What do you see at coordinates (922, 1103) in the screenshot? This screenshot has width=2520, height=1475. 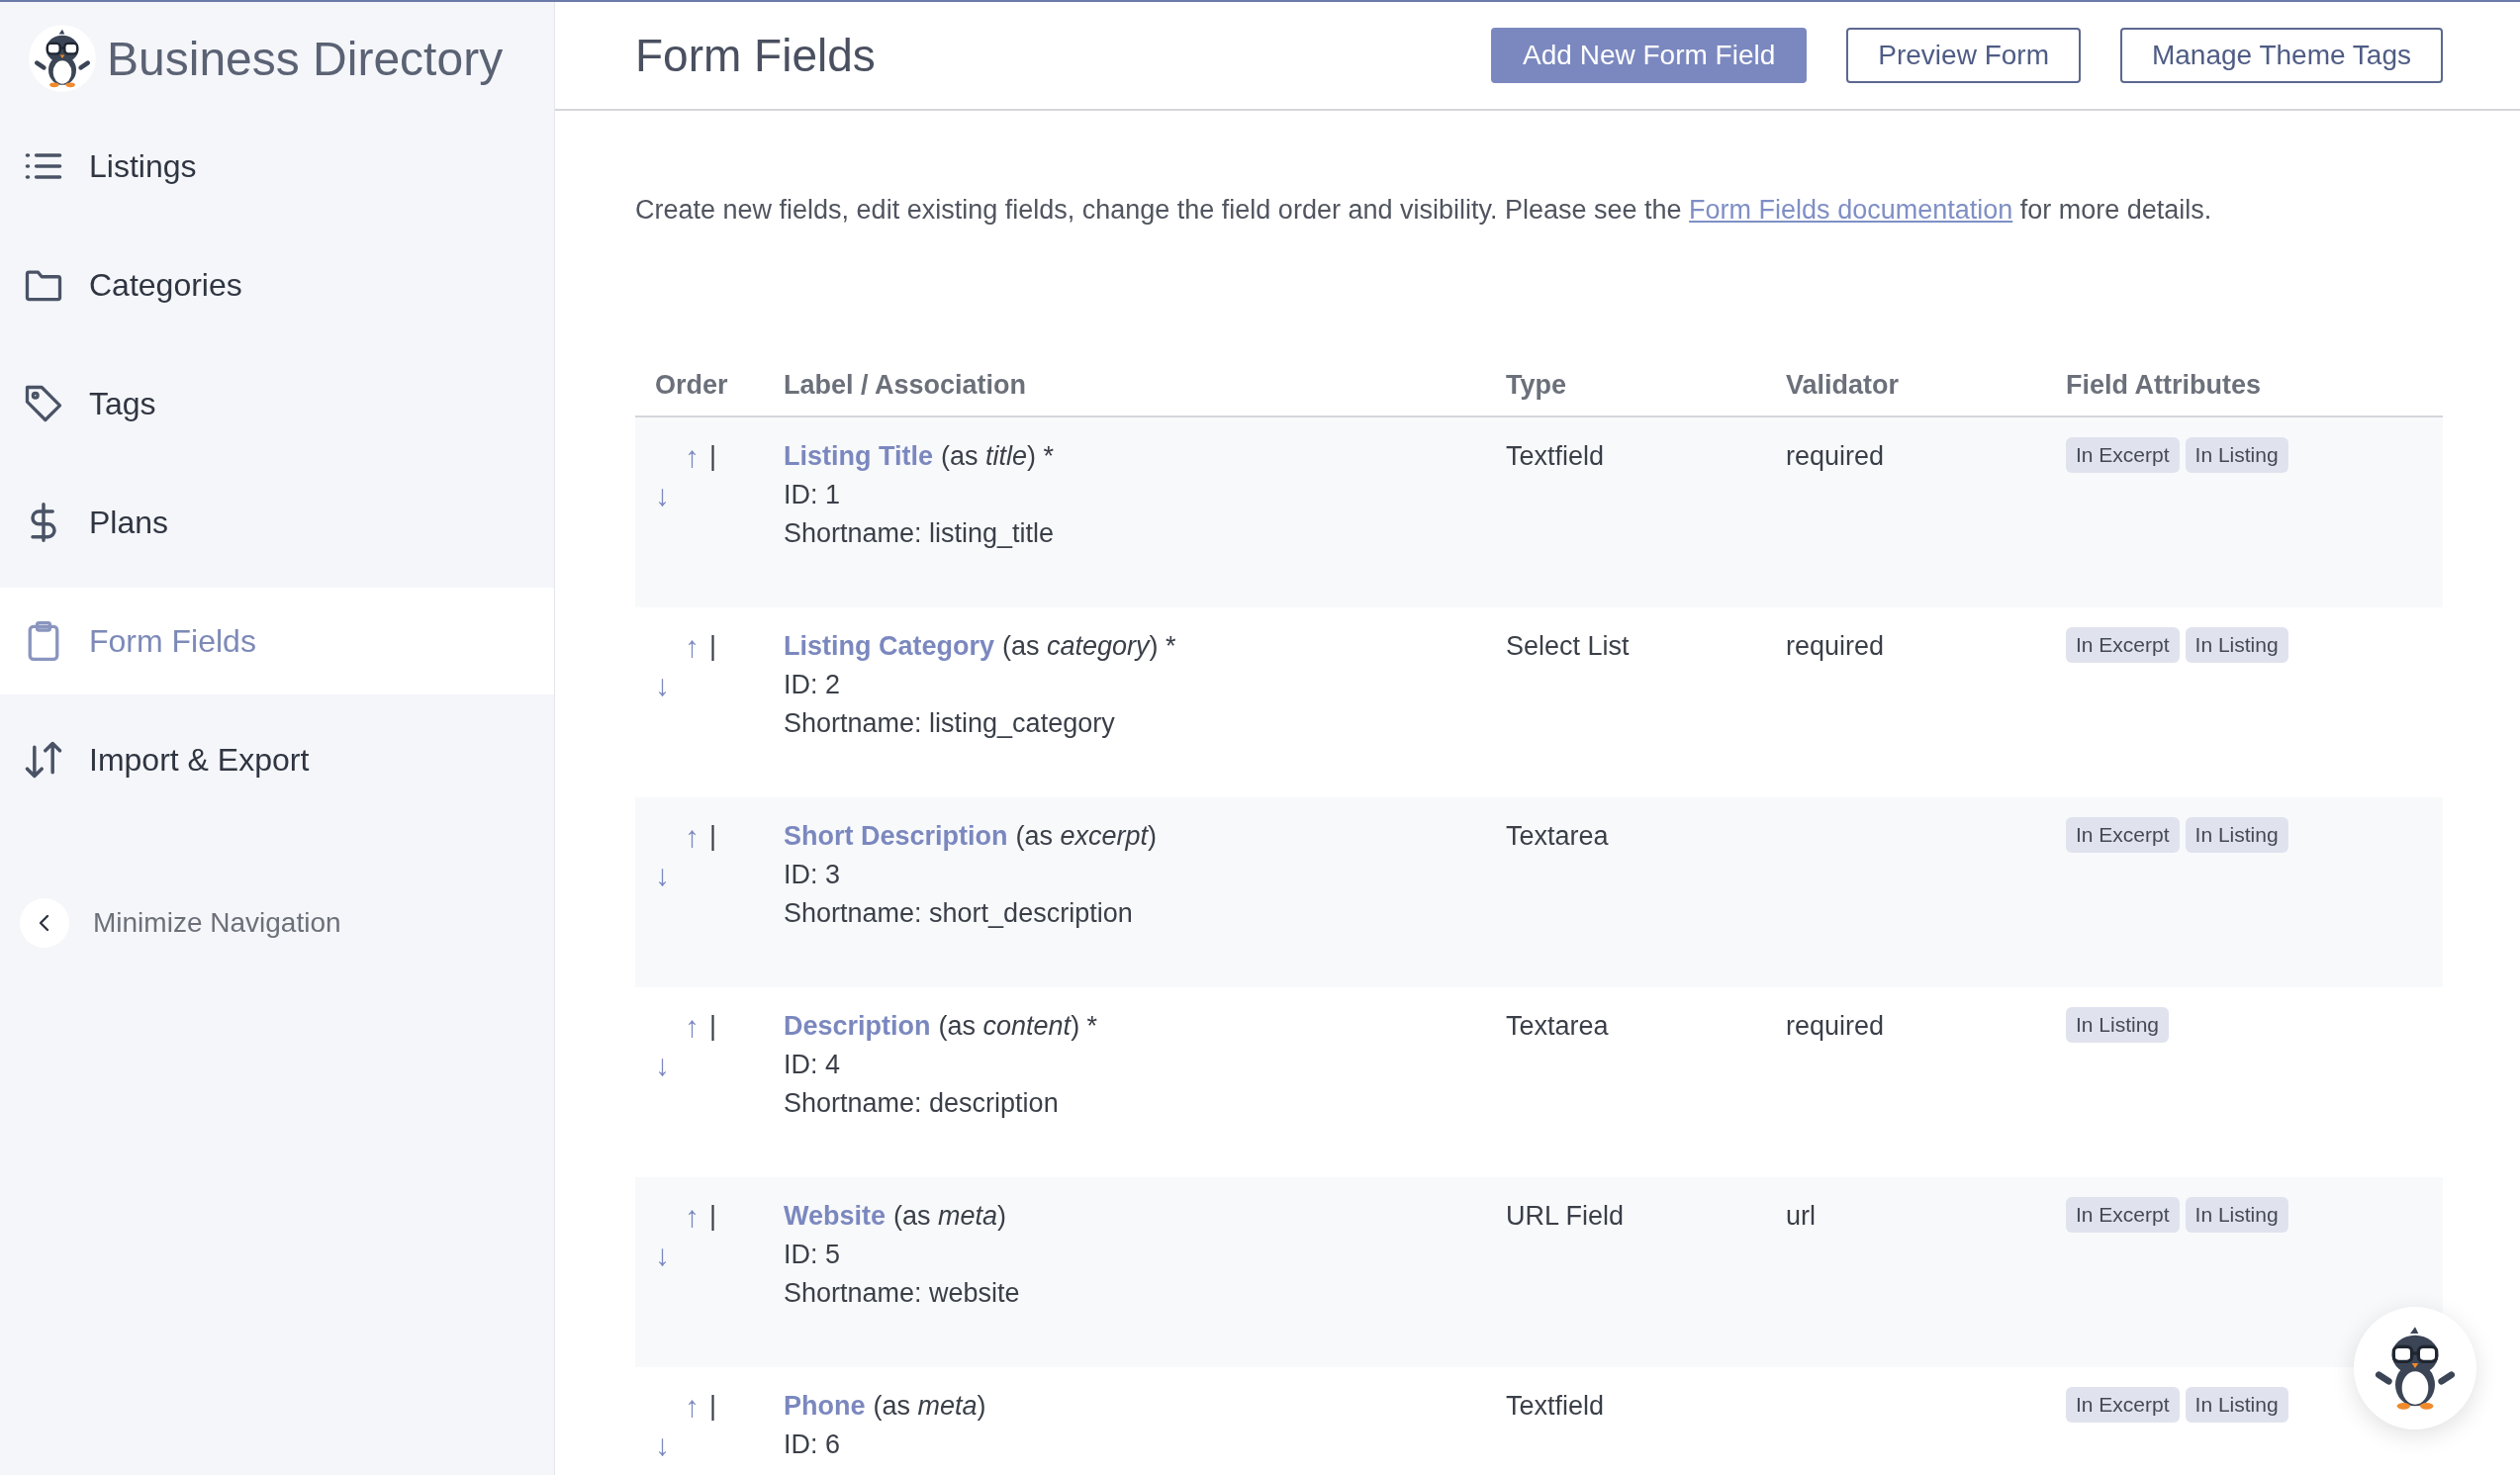 I see `field-shortname: Shortname: description` at bounding box center [922, 1103].